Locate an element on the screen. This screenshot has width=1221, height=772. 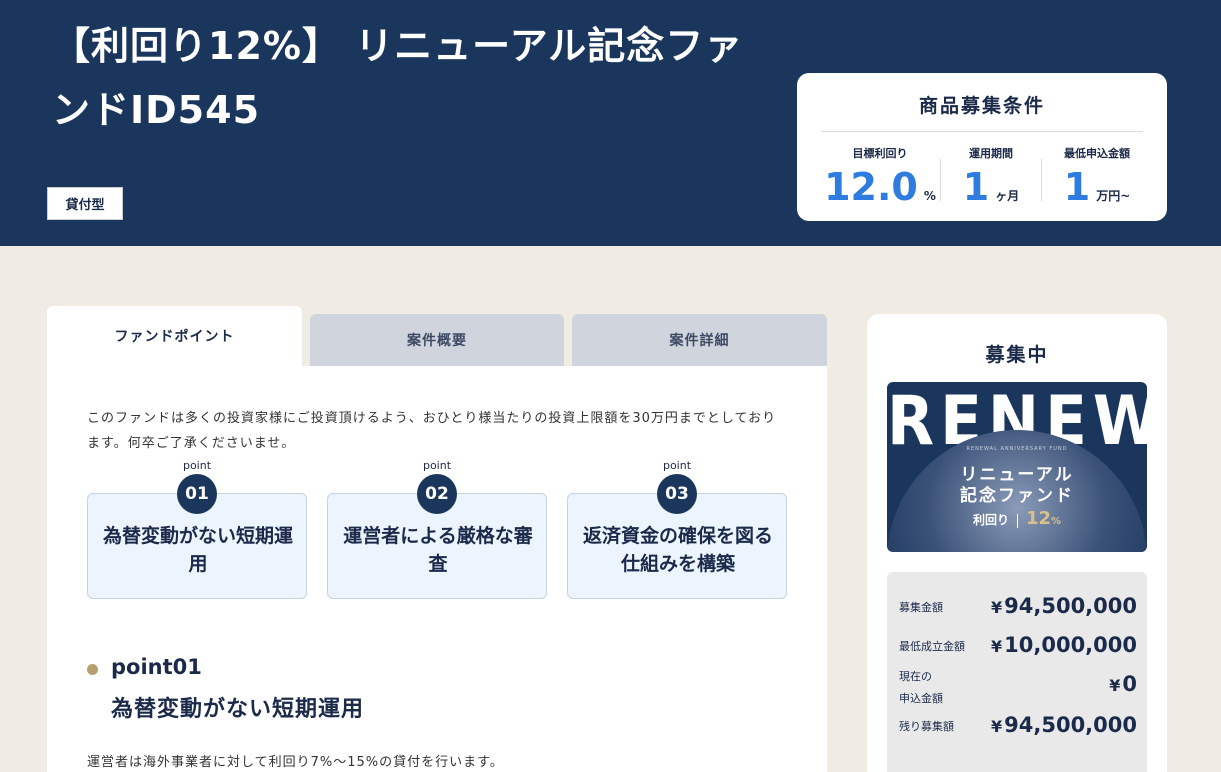
banner-rate: 利回り 12% is located at coordinates (1017, 518).